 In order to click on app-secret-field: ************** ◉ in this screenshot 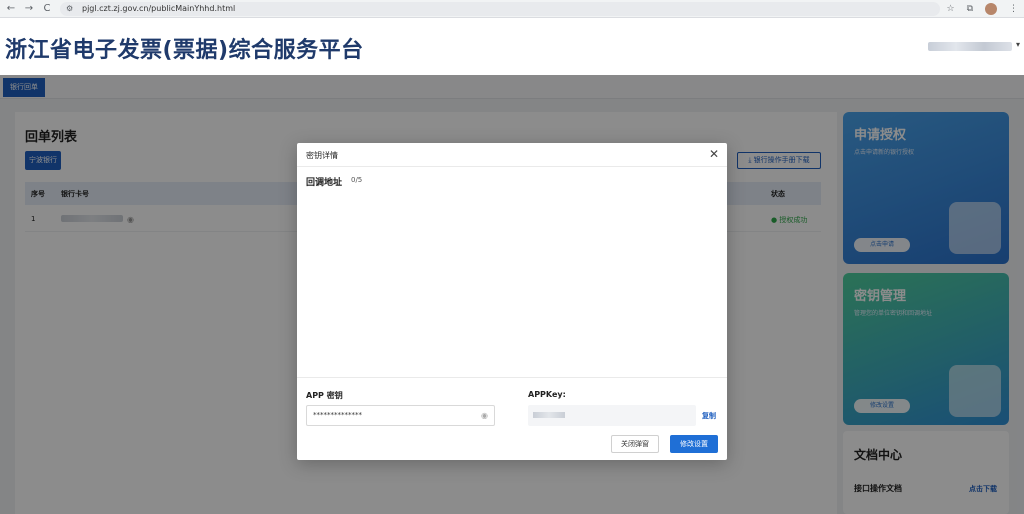, I will do `click(400, 415)`.